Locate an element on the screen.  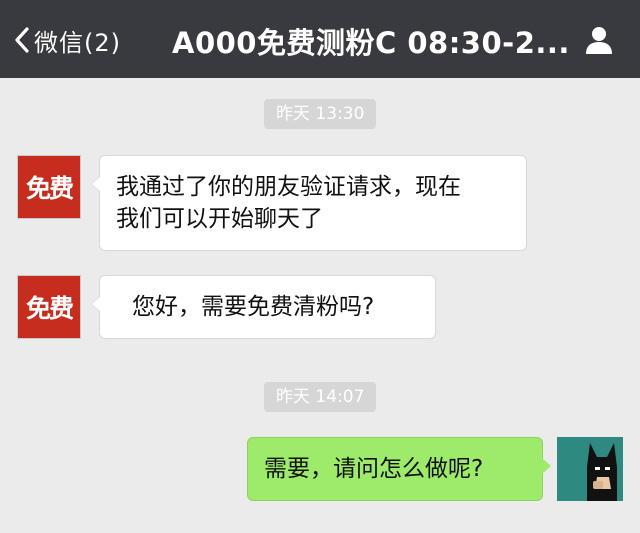
back-button: 微信(2) is located at coordinates (67, 40).